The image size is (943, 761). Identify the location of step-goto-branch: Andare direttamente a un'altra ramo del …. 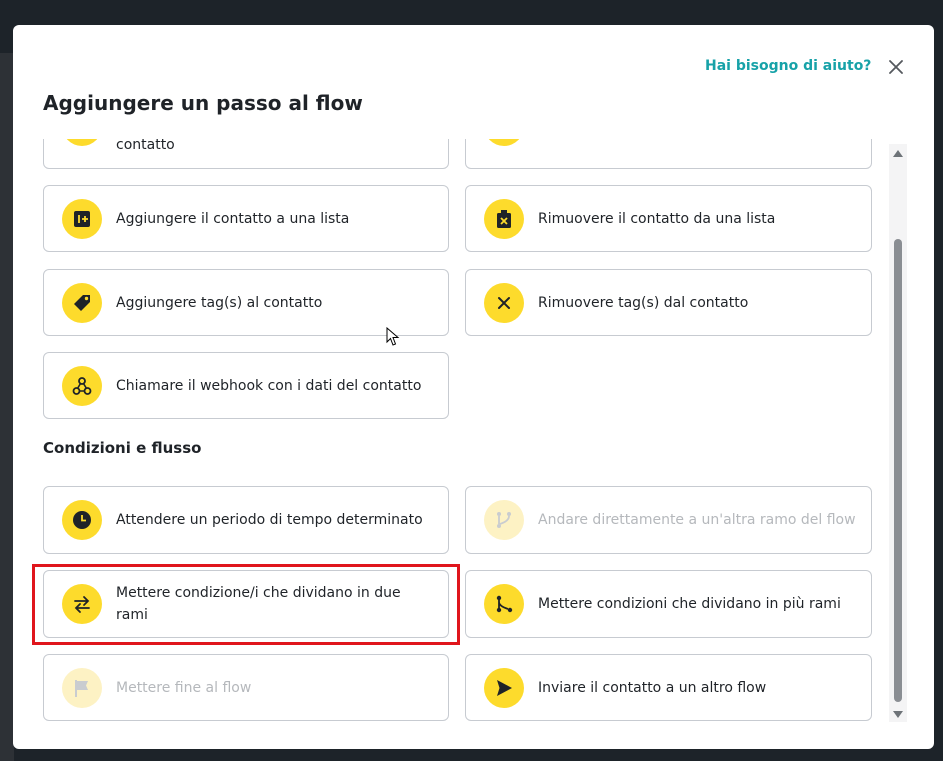
(668, 520).